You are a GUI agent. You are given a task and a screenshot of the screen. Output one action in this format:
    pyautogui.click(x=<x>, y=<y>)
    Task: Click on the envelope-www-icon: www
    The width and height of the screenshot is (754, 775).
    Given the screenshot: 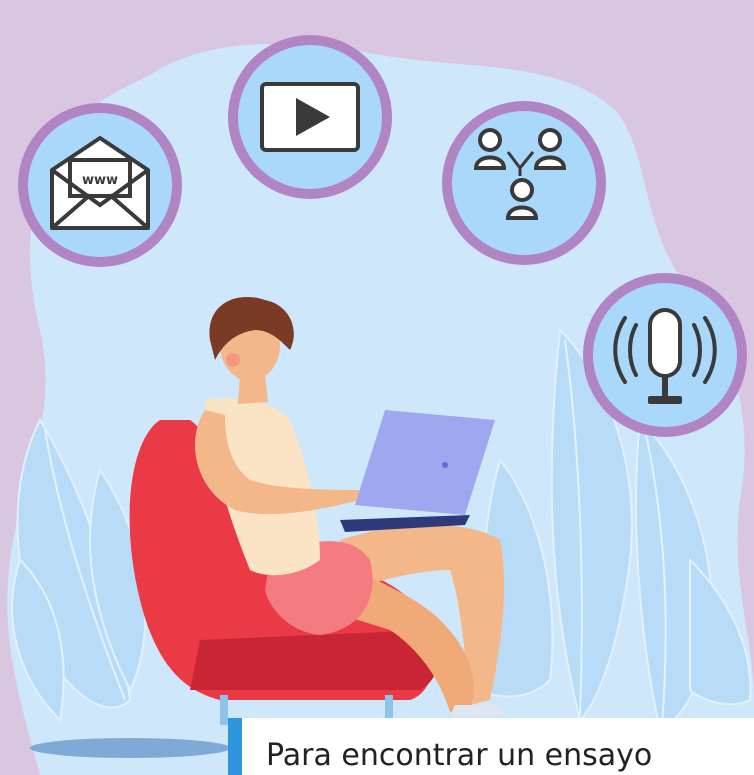 What is the action you would take?
    pyautogui.click(x=100, y=185)
    